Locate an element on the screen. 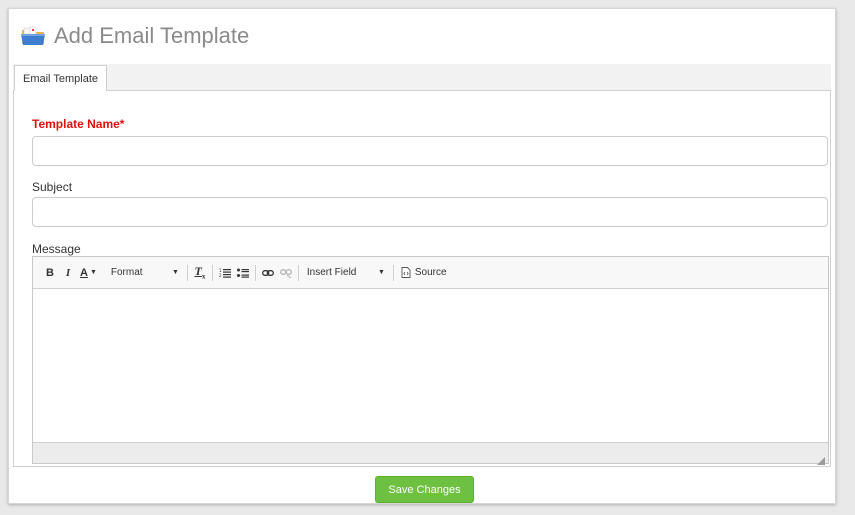  source-icon is located at coordinates (406, 272).